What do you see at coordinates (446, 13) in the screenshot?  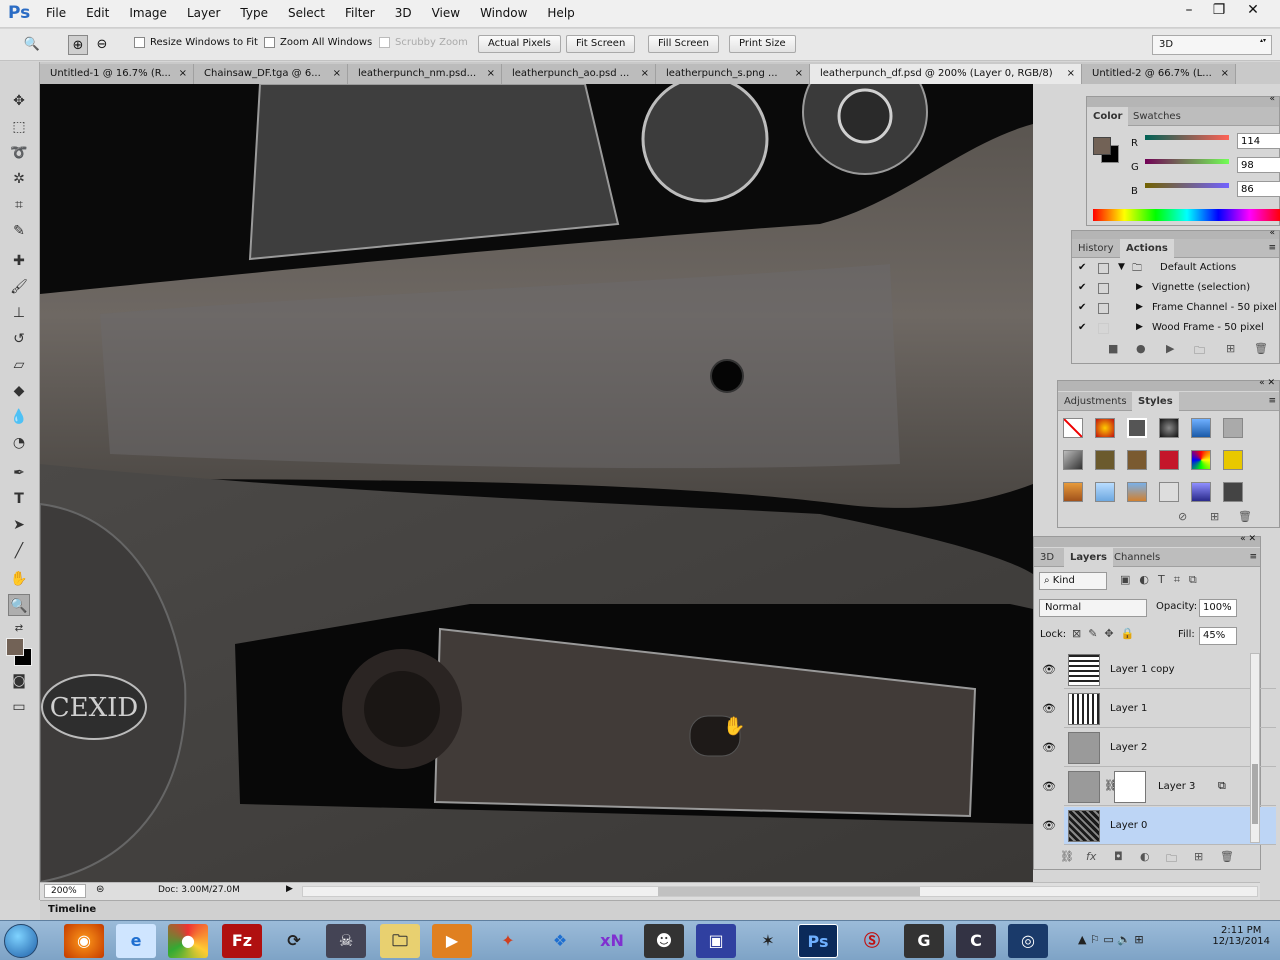 I see `menu-view: View` at bounding box center [446, 13].